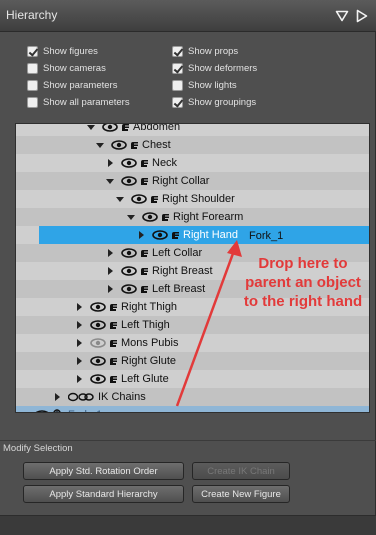  I want to click on show-groupings-label: Show groupings, so click(222, 102).